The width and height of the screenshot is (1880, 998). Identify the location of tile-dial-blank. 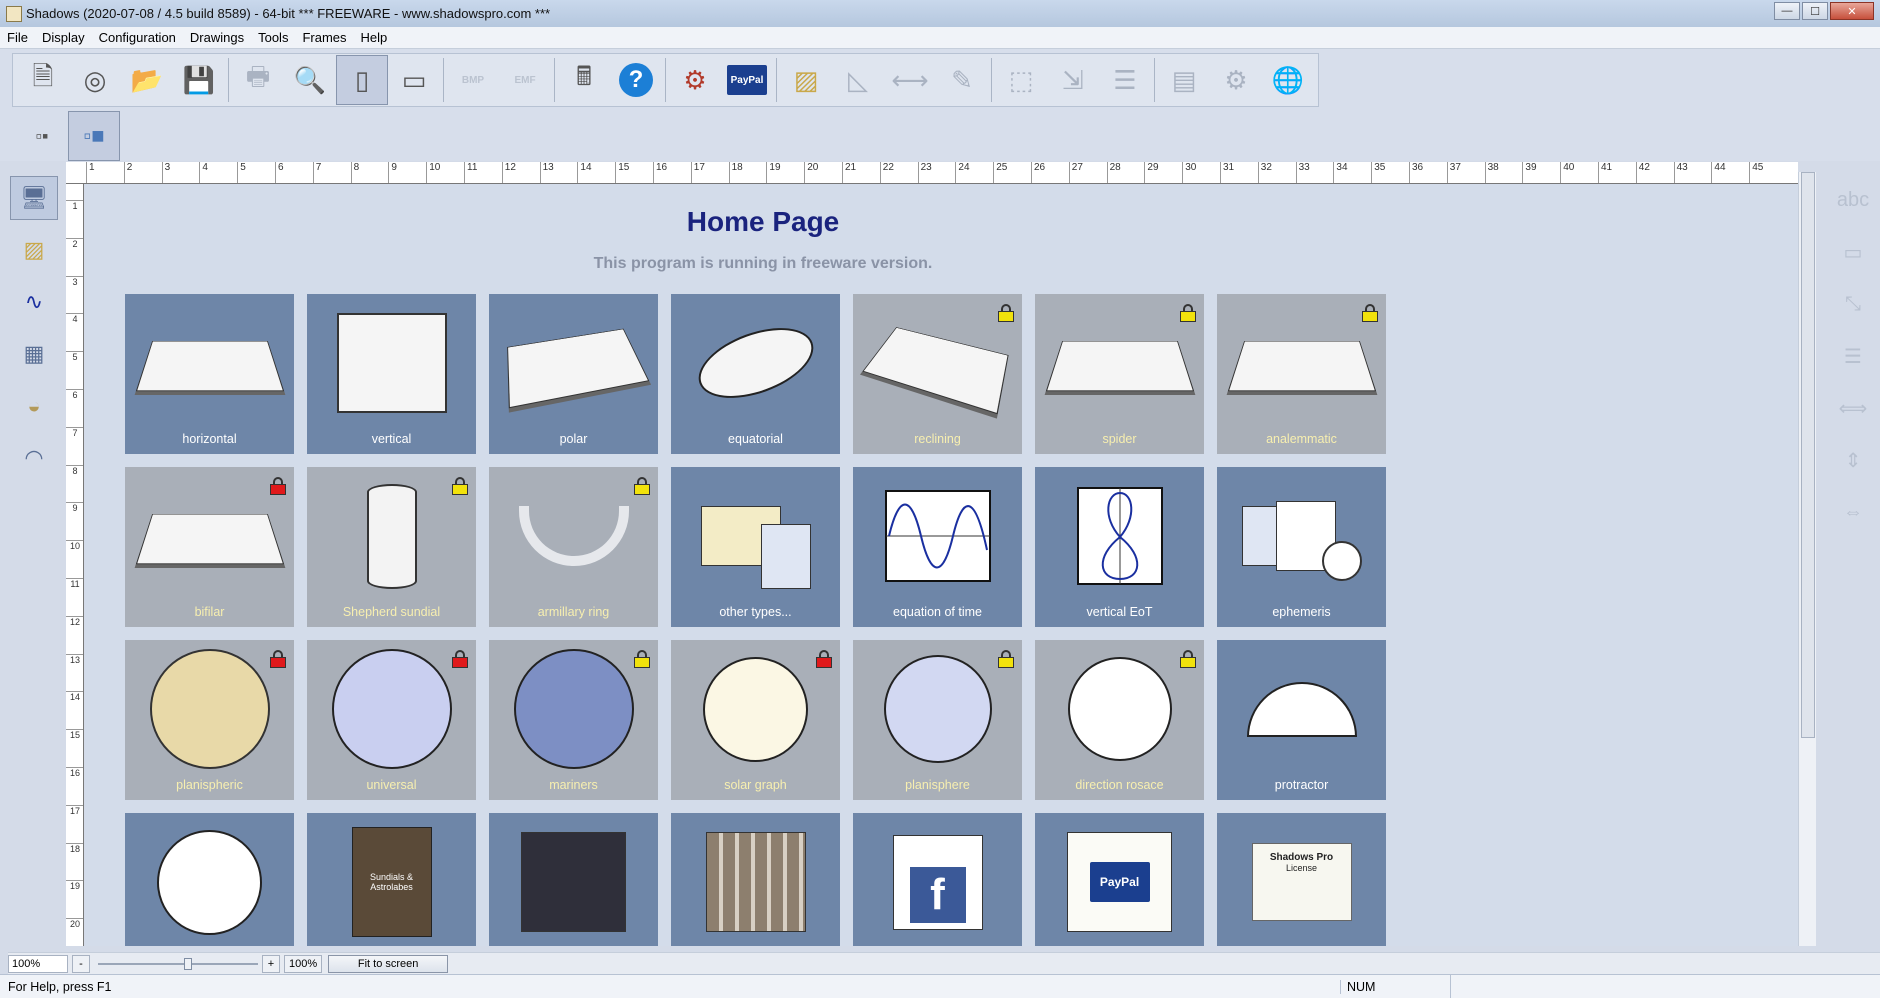
(209, 879).